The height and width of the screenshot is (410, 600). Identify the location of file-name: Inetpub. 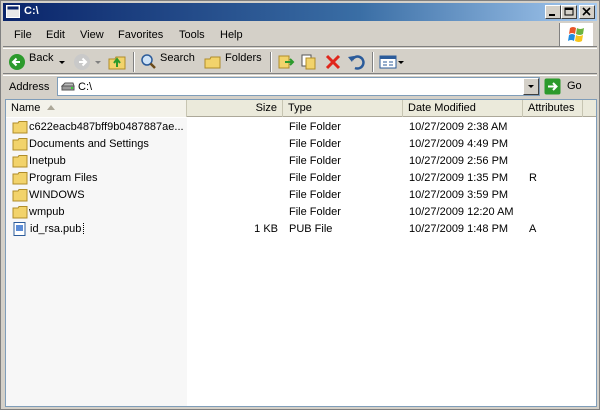
(47, 161).